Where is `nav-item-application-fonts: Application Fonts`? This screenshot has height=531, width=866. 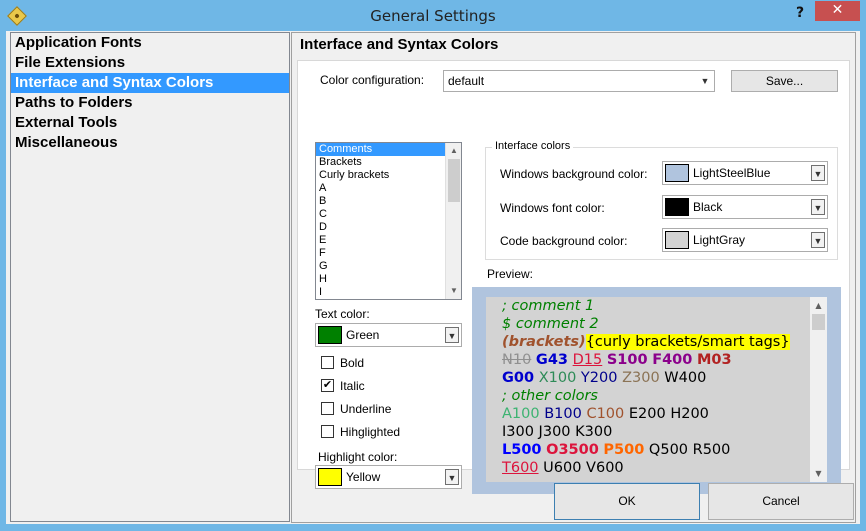 nav-item-application-fonts: Application Fonts is located at coordinates (150, 43).